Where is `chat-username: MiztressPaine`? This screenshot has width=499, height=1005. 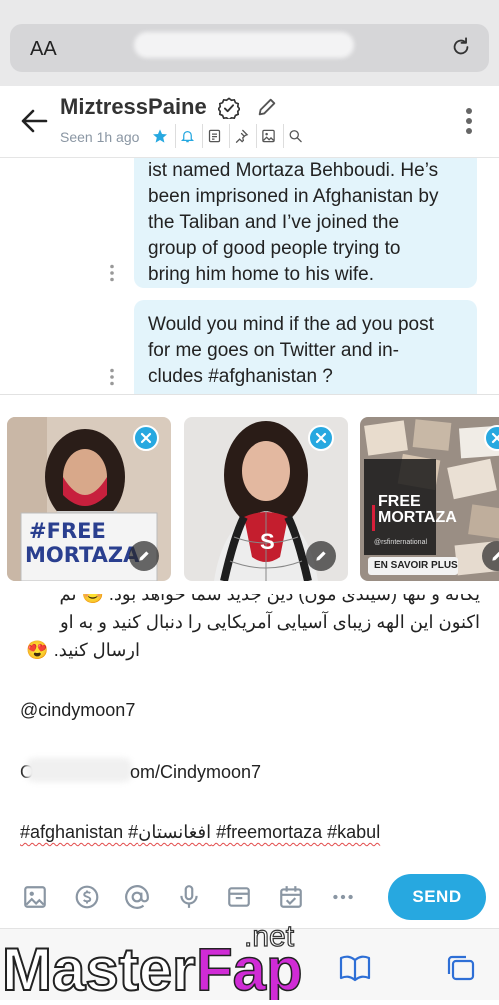 chat-username: MiztressPaine is located at coordinates (133, 107).